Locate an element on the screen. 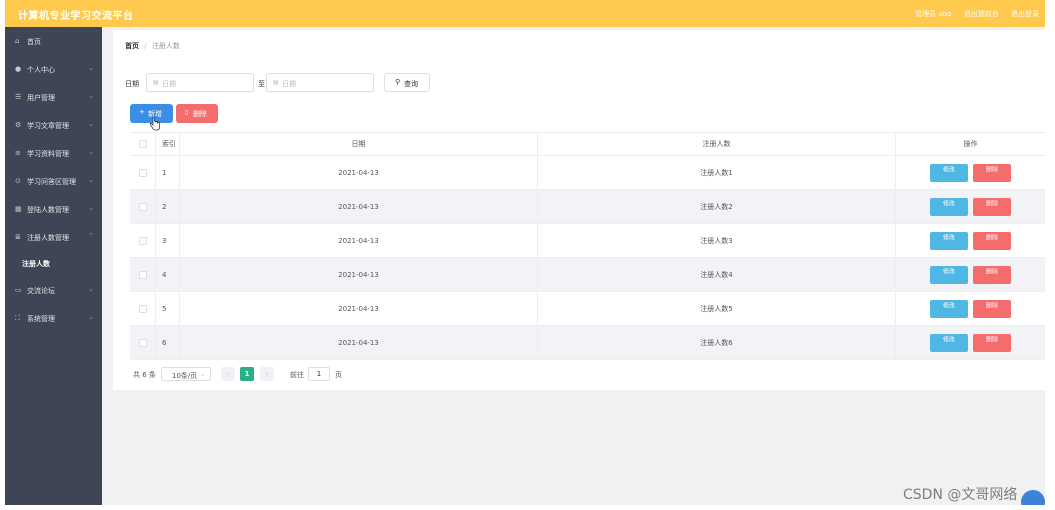 Image resolution: width=1055 pixels, height=510 pixels. sidebar-item-personal-center: ● 个人中心 ⌄ is located at coordinates (53, 69).